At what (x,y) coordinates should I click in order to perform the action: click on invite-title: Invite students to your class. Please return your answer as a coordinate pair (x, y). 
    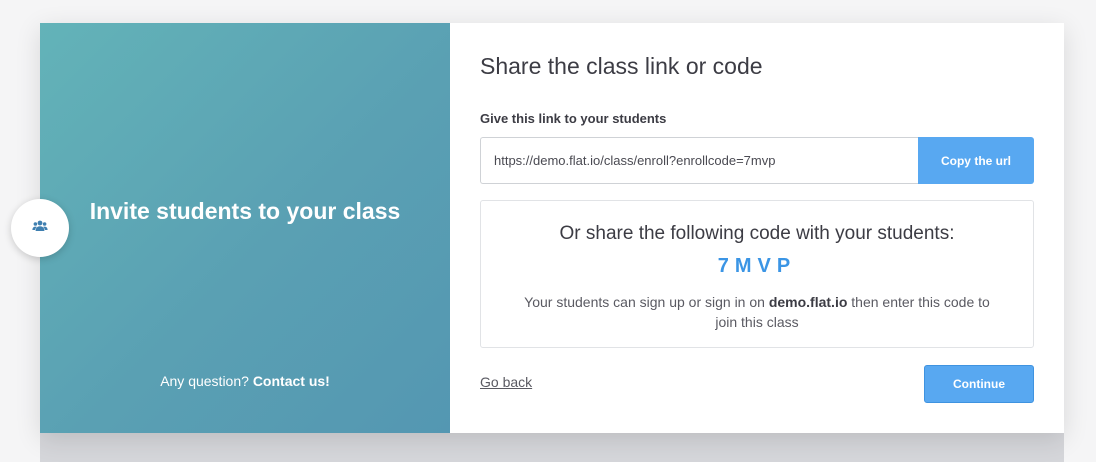
    Looking at the image, I should click on (245, 211).